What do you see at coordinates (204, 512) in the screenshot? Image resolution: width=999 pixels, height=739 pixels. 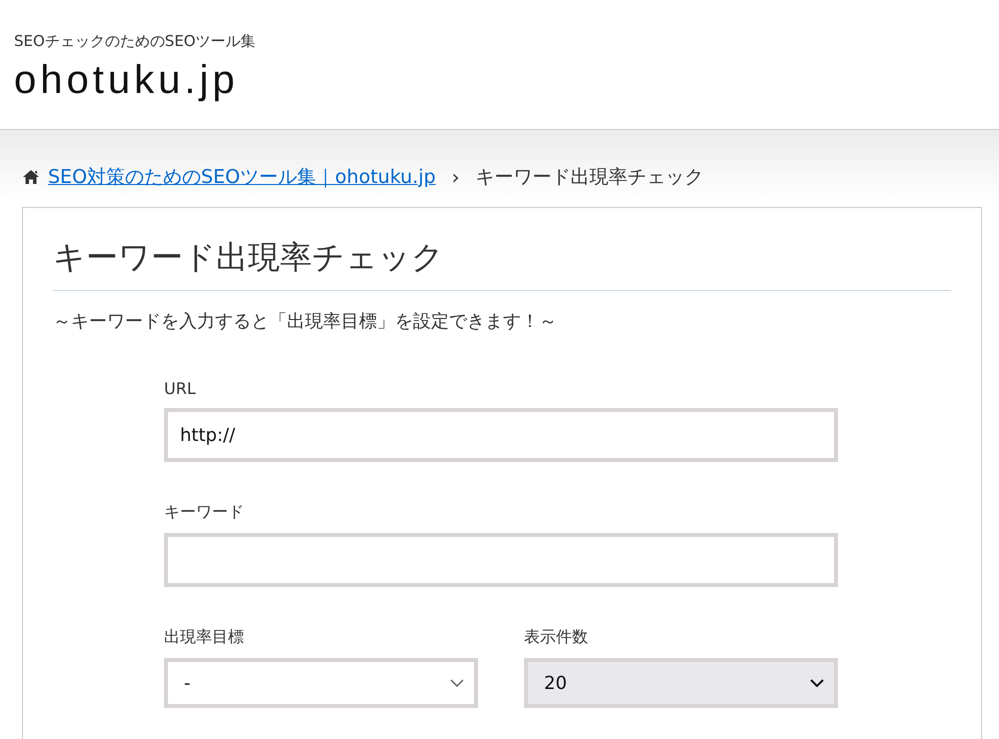 I see `field-label: キーワード` at bounding box center [204, 512].